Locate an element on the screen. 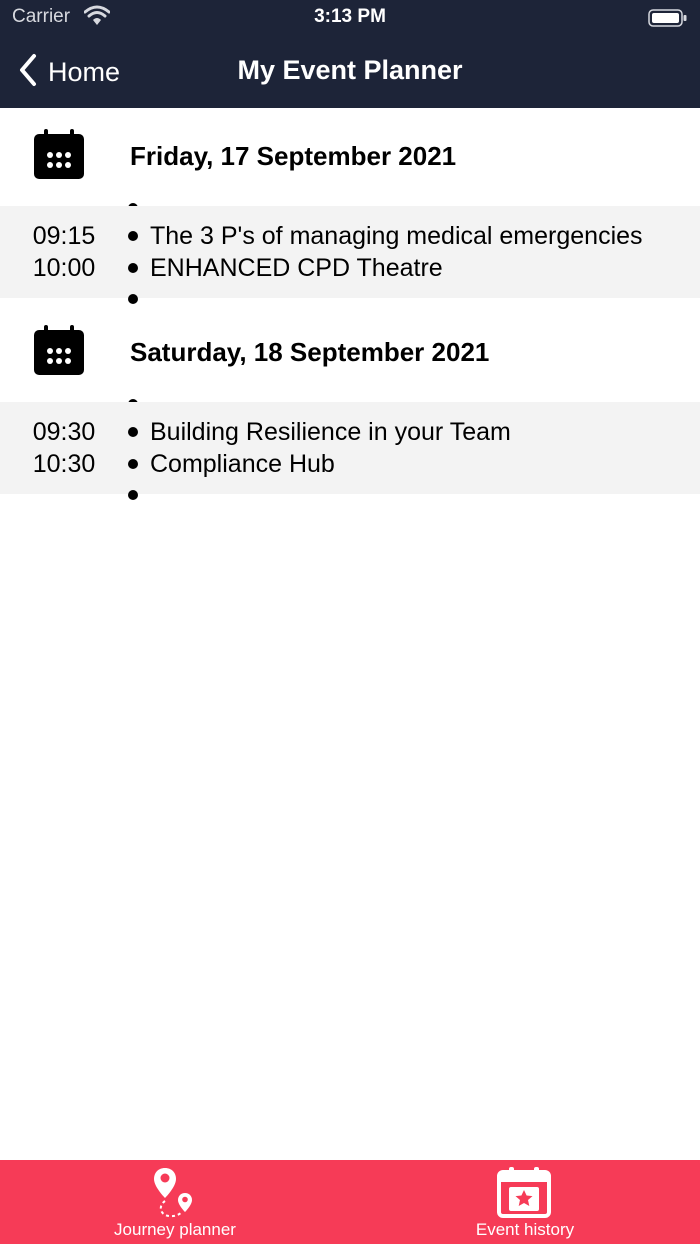  navigation-header: Carrier 3:13 PM Home My Event Planner is located at coordinates (350, 54).